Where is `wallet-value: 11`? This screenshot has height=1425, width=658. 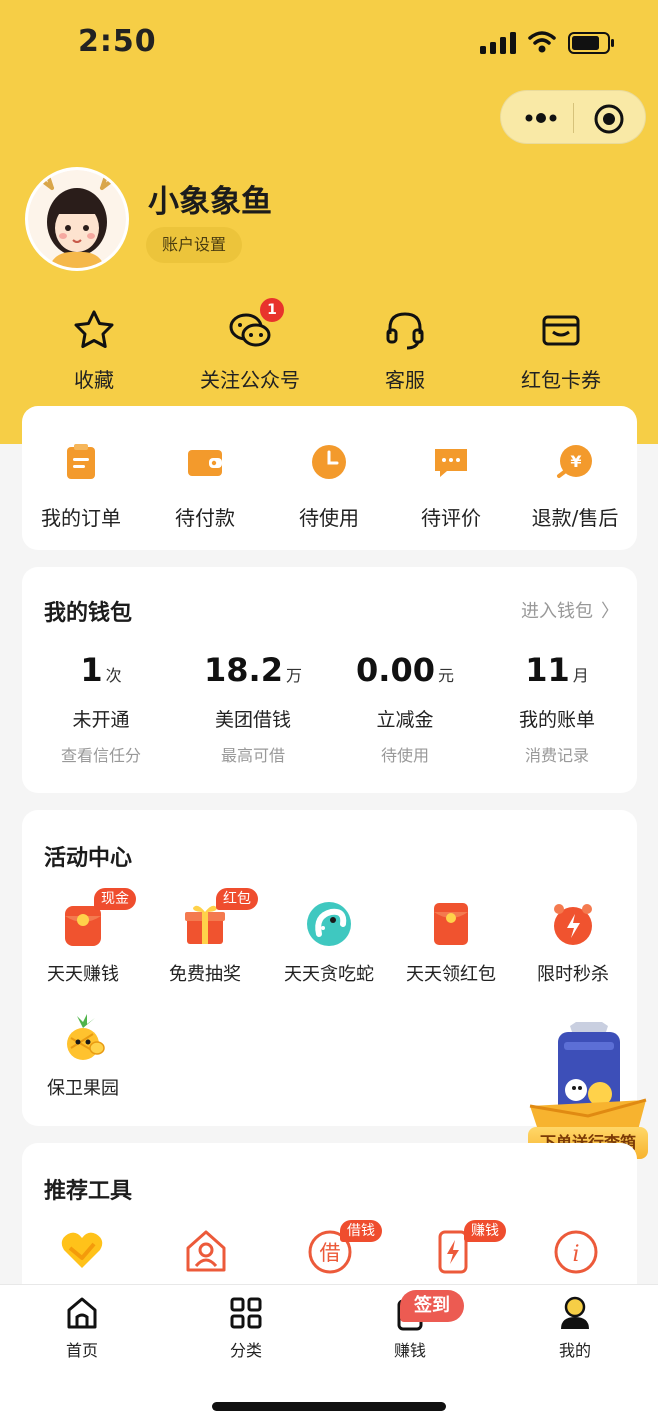
wallet-value: 11 is located at coordinates (547, 670).